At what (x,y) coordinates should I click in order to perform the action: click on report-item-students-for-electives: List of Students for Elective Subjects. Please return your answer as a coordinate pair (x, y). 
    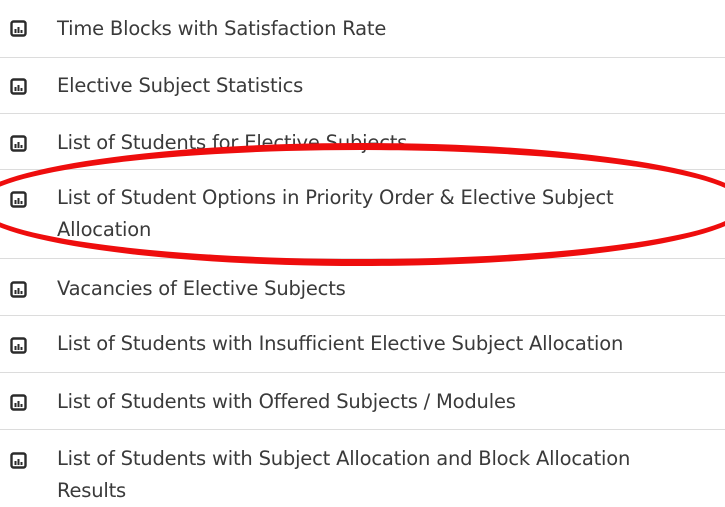
    Looking at the image, I should click on (362, 141).